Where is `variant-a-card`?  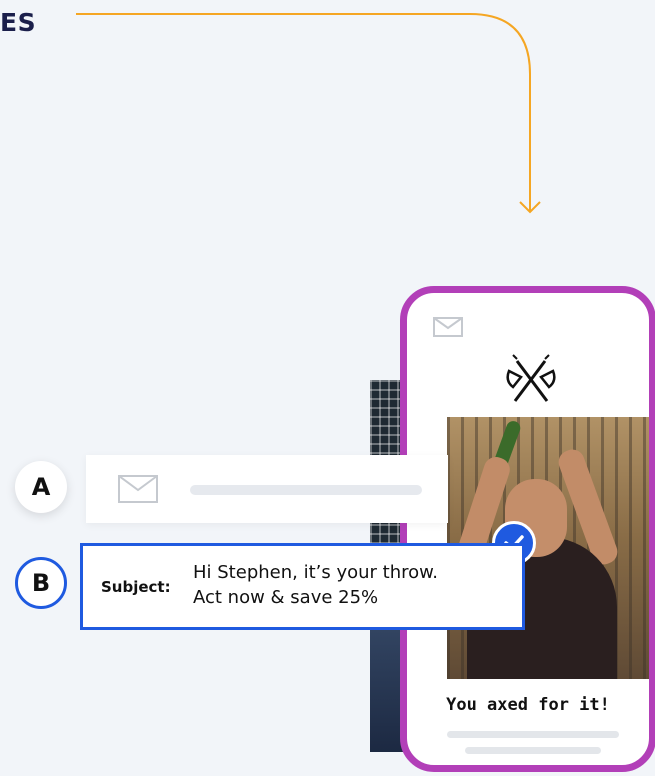 variant-a-card is located at coordinates (267, 489).